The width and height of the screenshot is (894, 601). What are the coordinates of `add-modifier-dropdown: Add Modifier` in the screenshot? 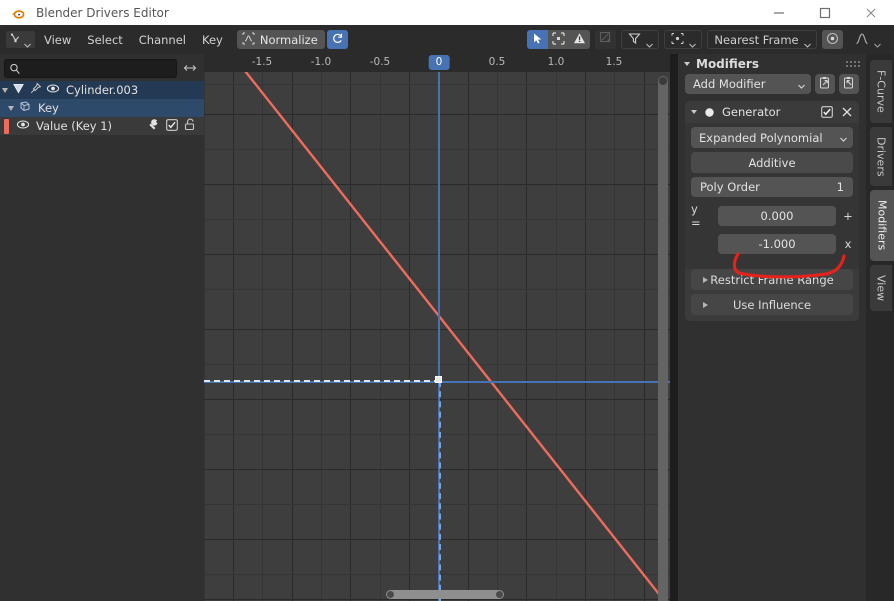 It's located at (748, 84).